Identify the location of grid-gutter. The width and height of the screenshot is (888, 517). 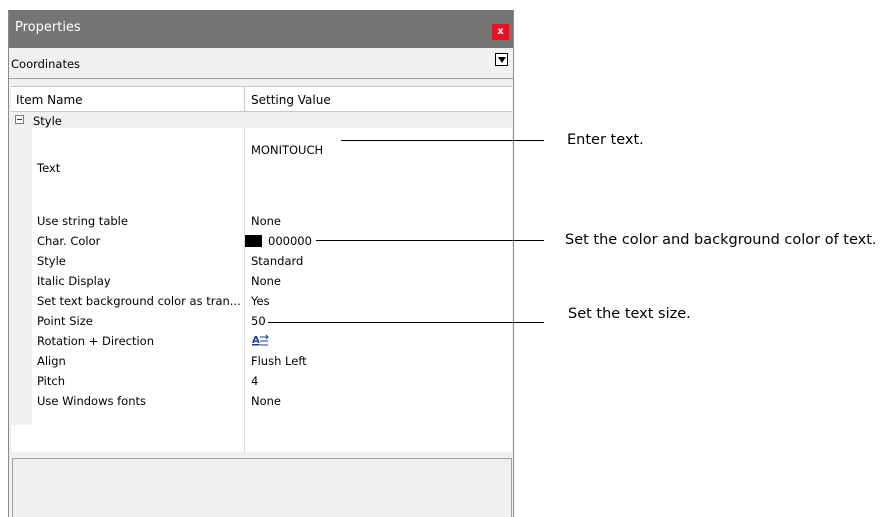
(21, 268).